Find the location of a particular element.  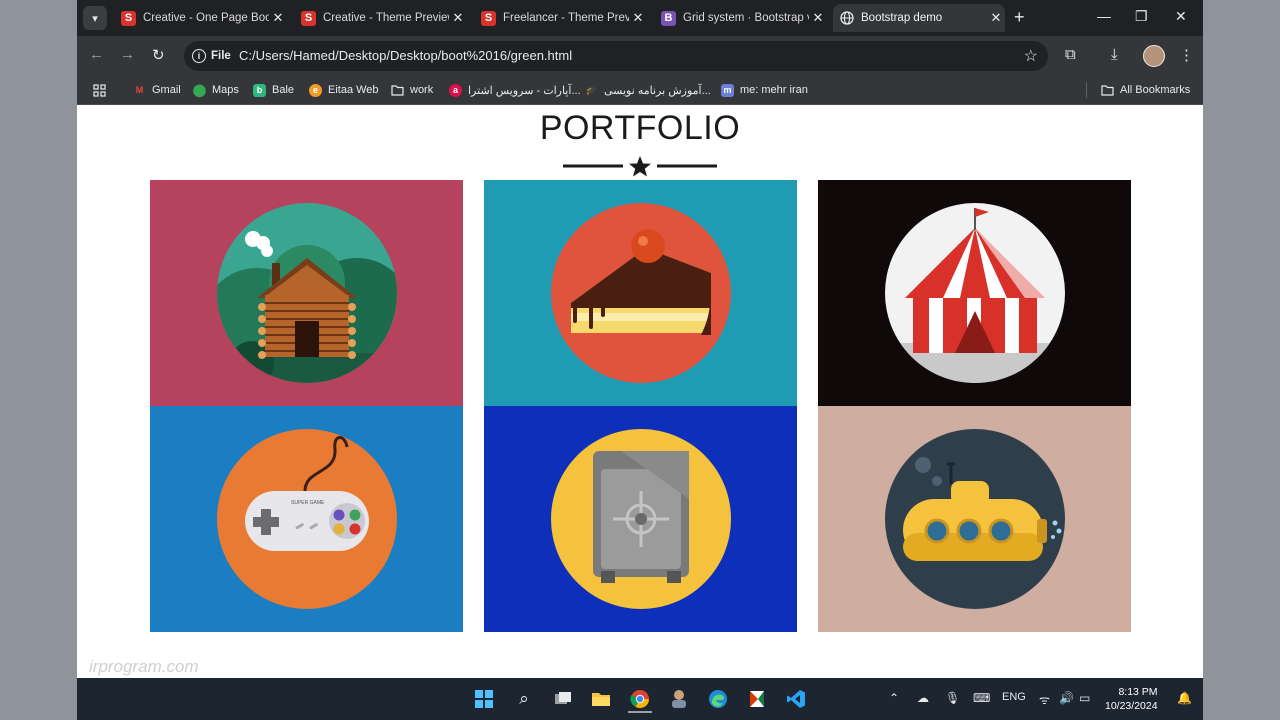

bookmark-label: me: mehr iran is located at coordinates (774, 90).